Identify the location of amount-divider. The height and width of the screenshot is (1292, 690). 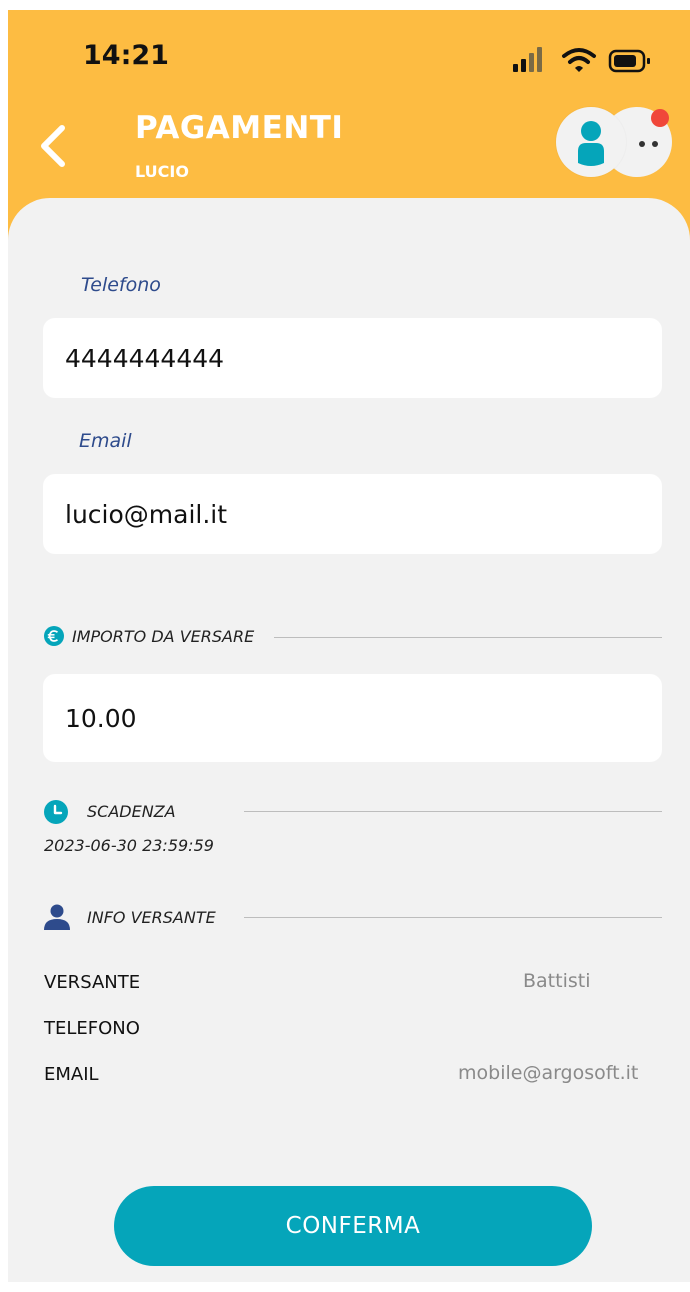
(468, 637).